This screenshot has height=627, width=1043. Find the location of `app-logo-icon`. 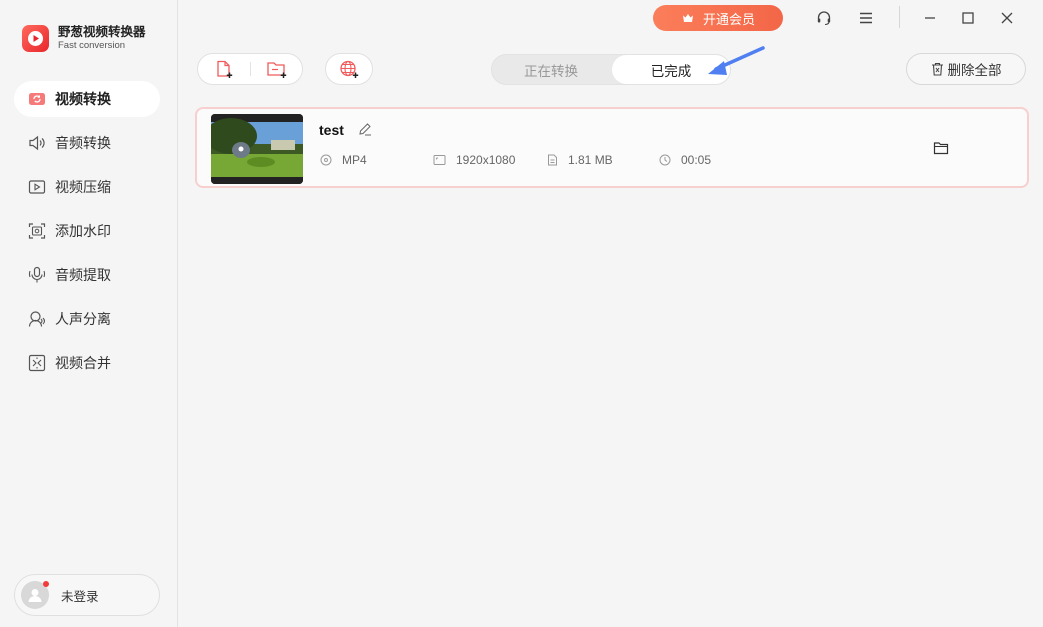

app-logo-icon is located at coordinates (35, 38).